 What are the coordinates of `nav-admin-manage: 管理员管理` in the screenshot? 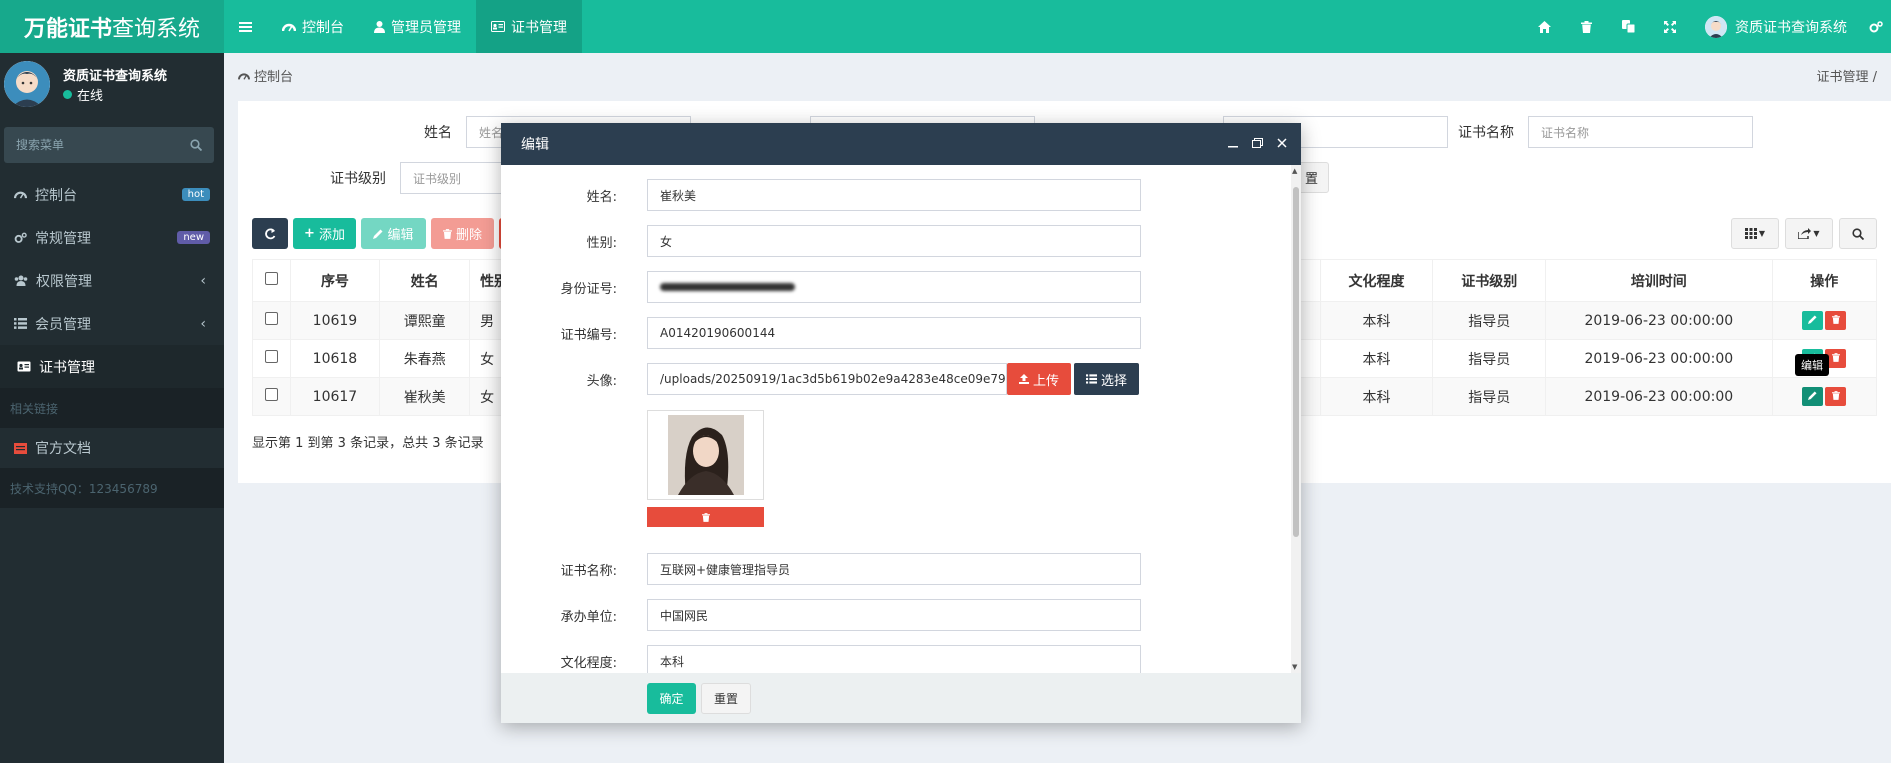 It's located at (417, 26).